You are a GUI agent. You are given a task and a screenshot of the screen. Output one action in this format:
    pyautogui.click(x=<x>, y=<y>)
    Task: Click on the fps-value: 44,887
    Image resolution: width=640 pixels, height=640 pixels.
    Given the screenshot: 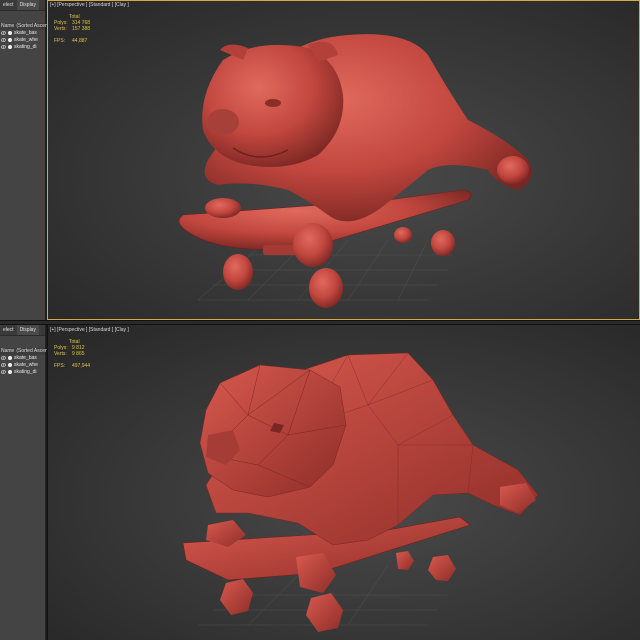 What is the action you would take?
    pyautogui.click(x=80, y=41)
    